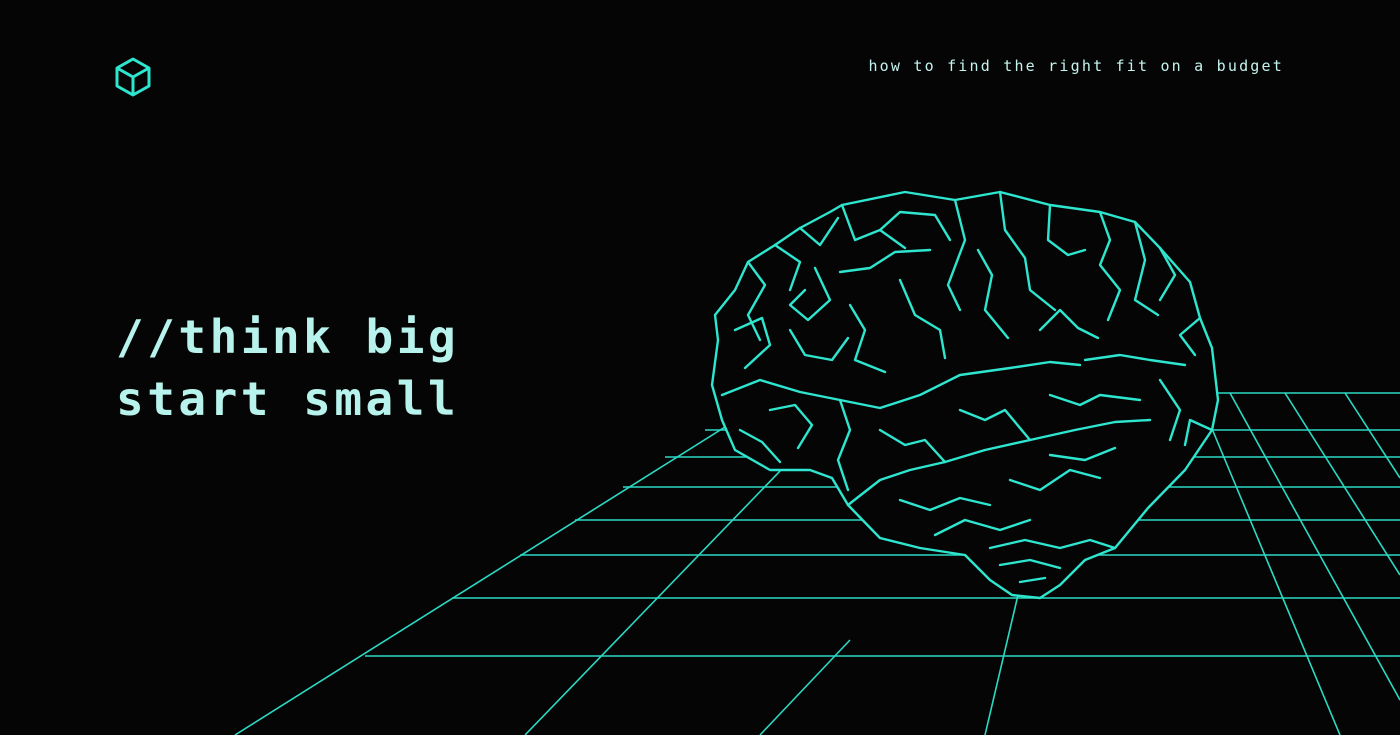 The height and width of the screenshot is (735, 1400). Describe the element at coordinates (133, 77) in the screenshot. I see `cube-icon` at that location.